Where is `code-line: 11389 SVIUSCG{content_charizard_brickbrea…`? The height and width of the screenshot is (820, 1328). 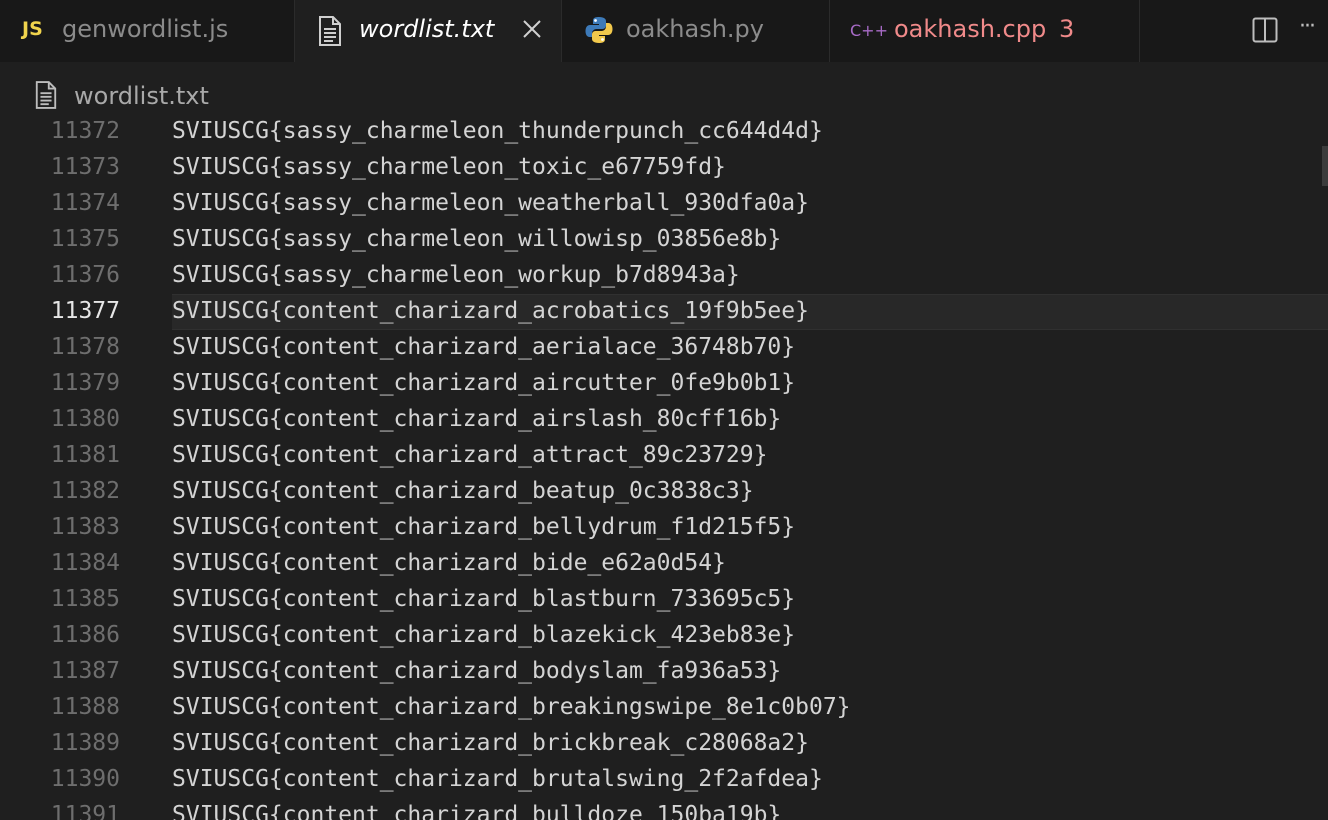
code-line: 11389 SVIUSCG{content_charizard_brickbrea… is located at coordinates (664, 744).